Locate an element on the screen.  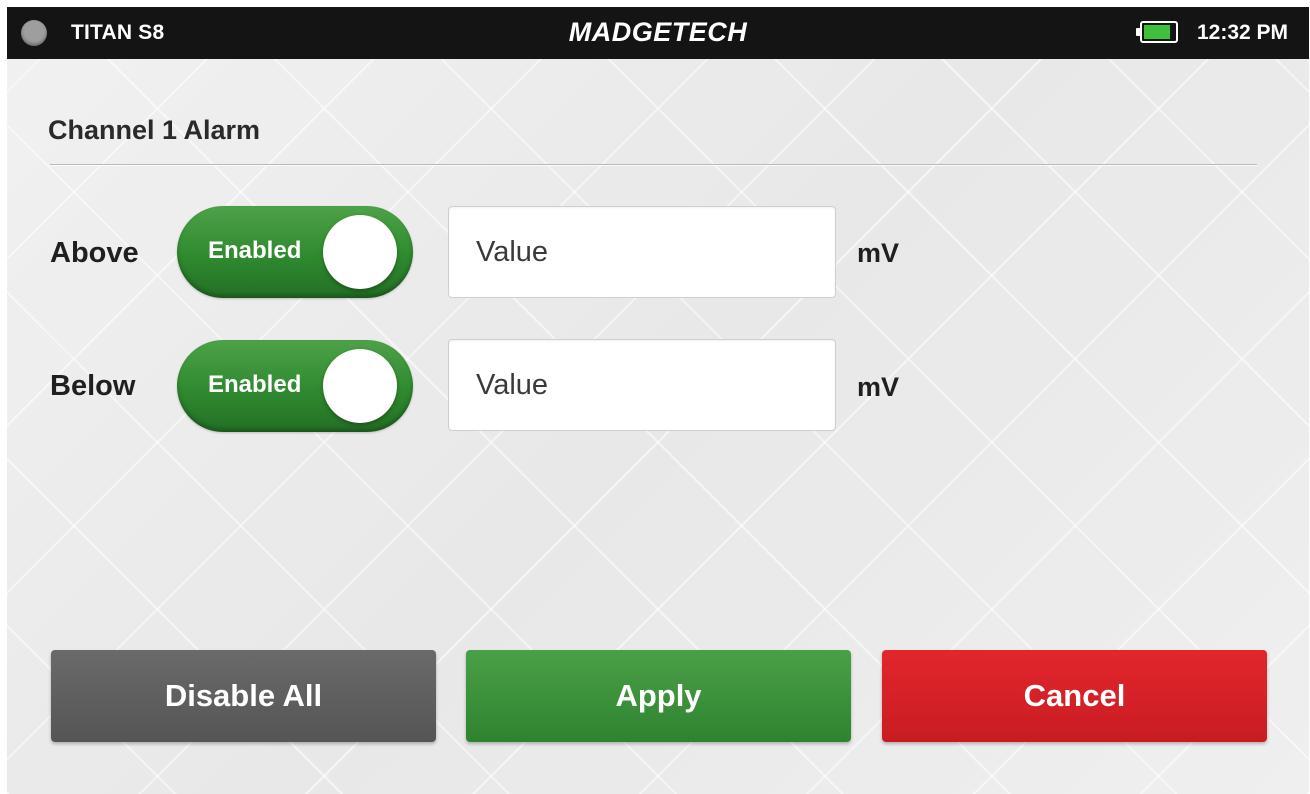
above-label: Above is located at coordinates (94, 253).